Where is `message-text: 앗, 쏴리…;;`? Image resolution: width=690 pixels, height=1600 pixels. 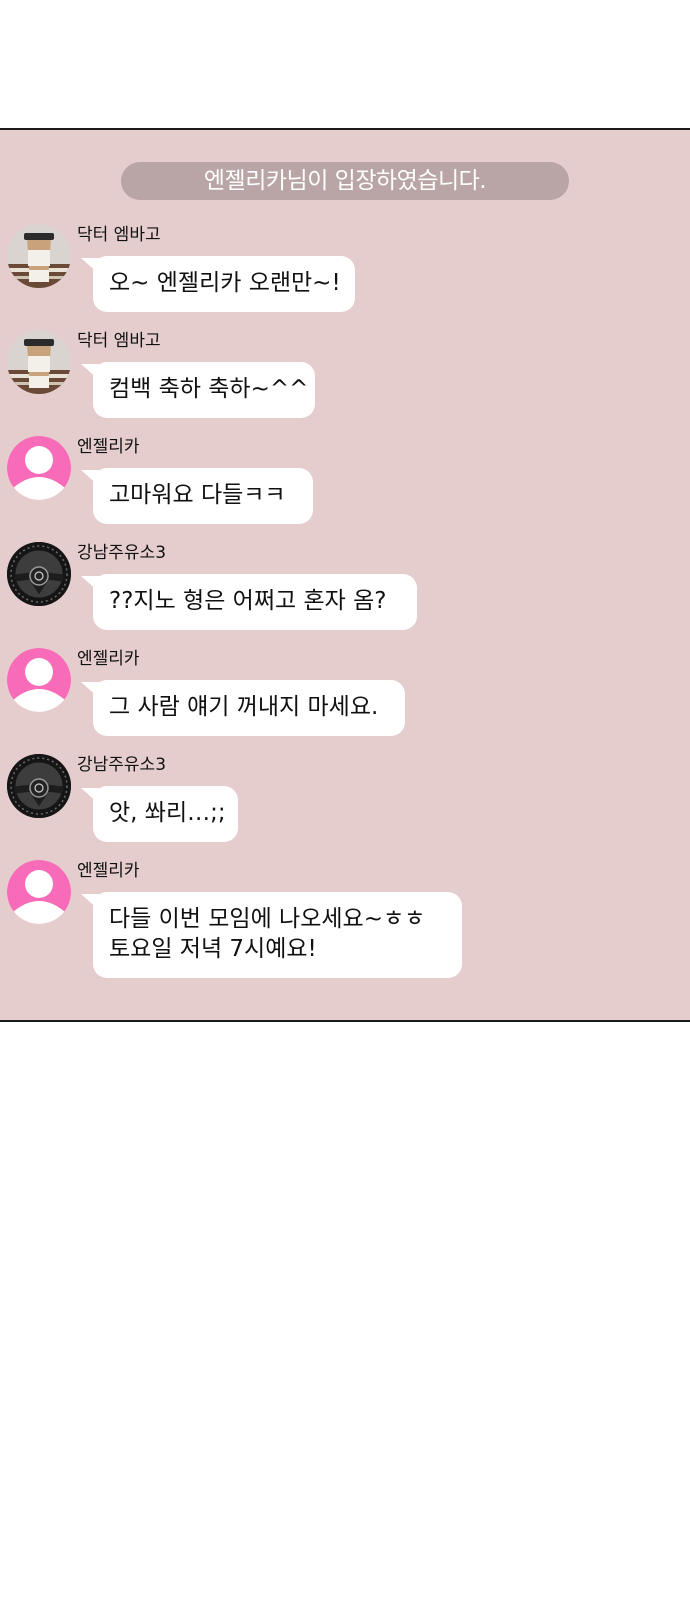 message-text: 앗, 쏴리…;; is located at coordinates (167, 813).